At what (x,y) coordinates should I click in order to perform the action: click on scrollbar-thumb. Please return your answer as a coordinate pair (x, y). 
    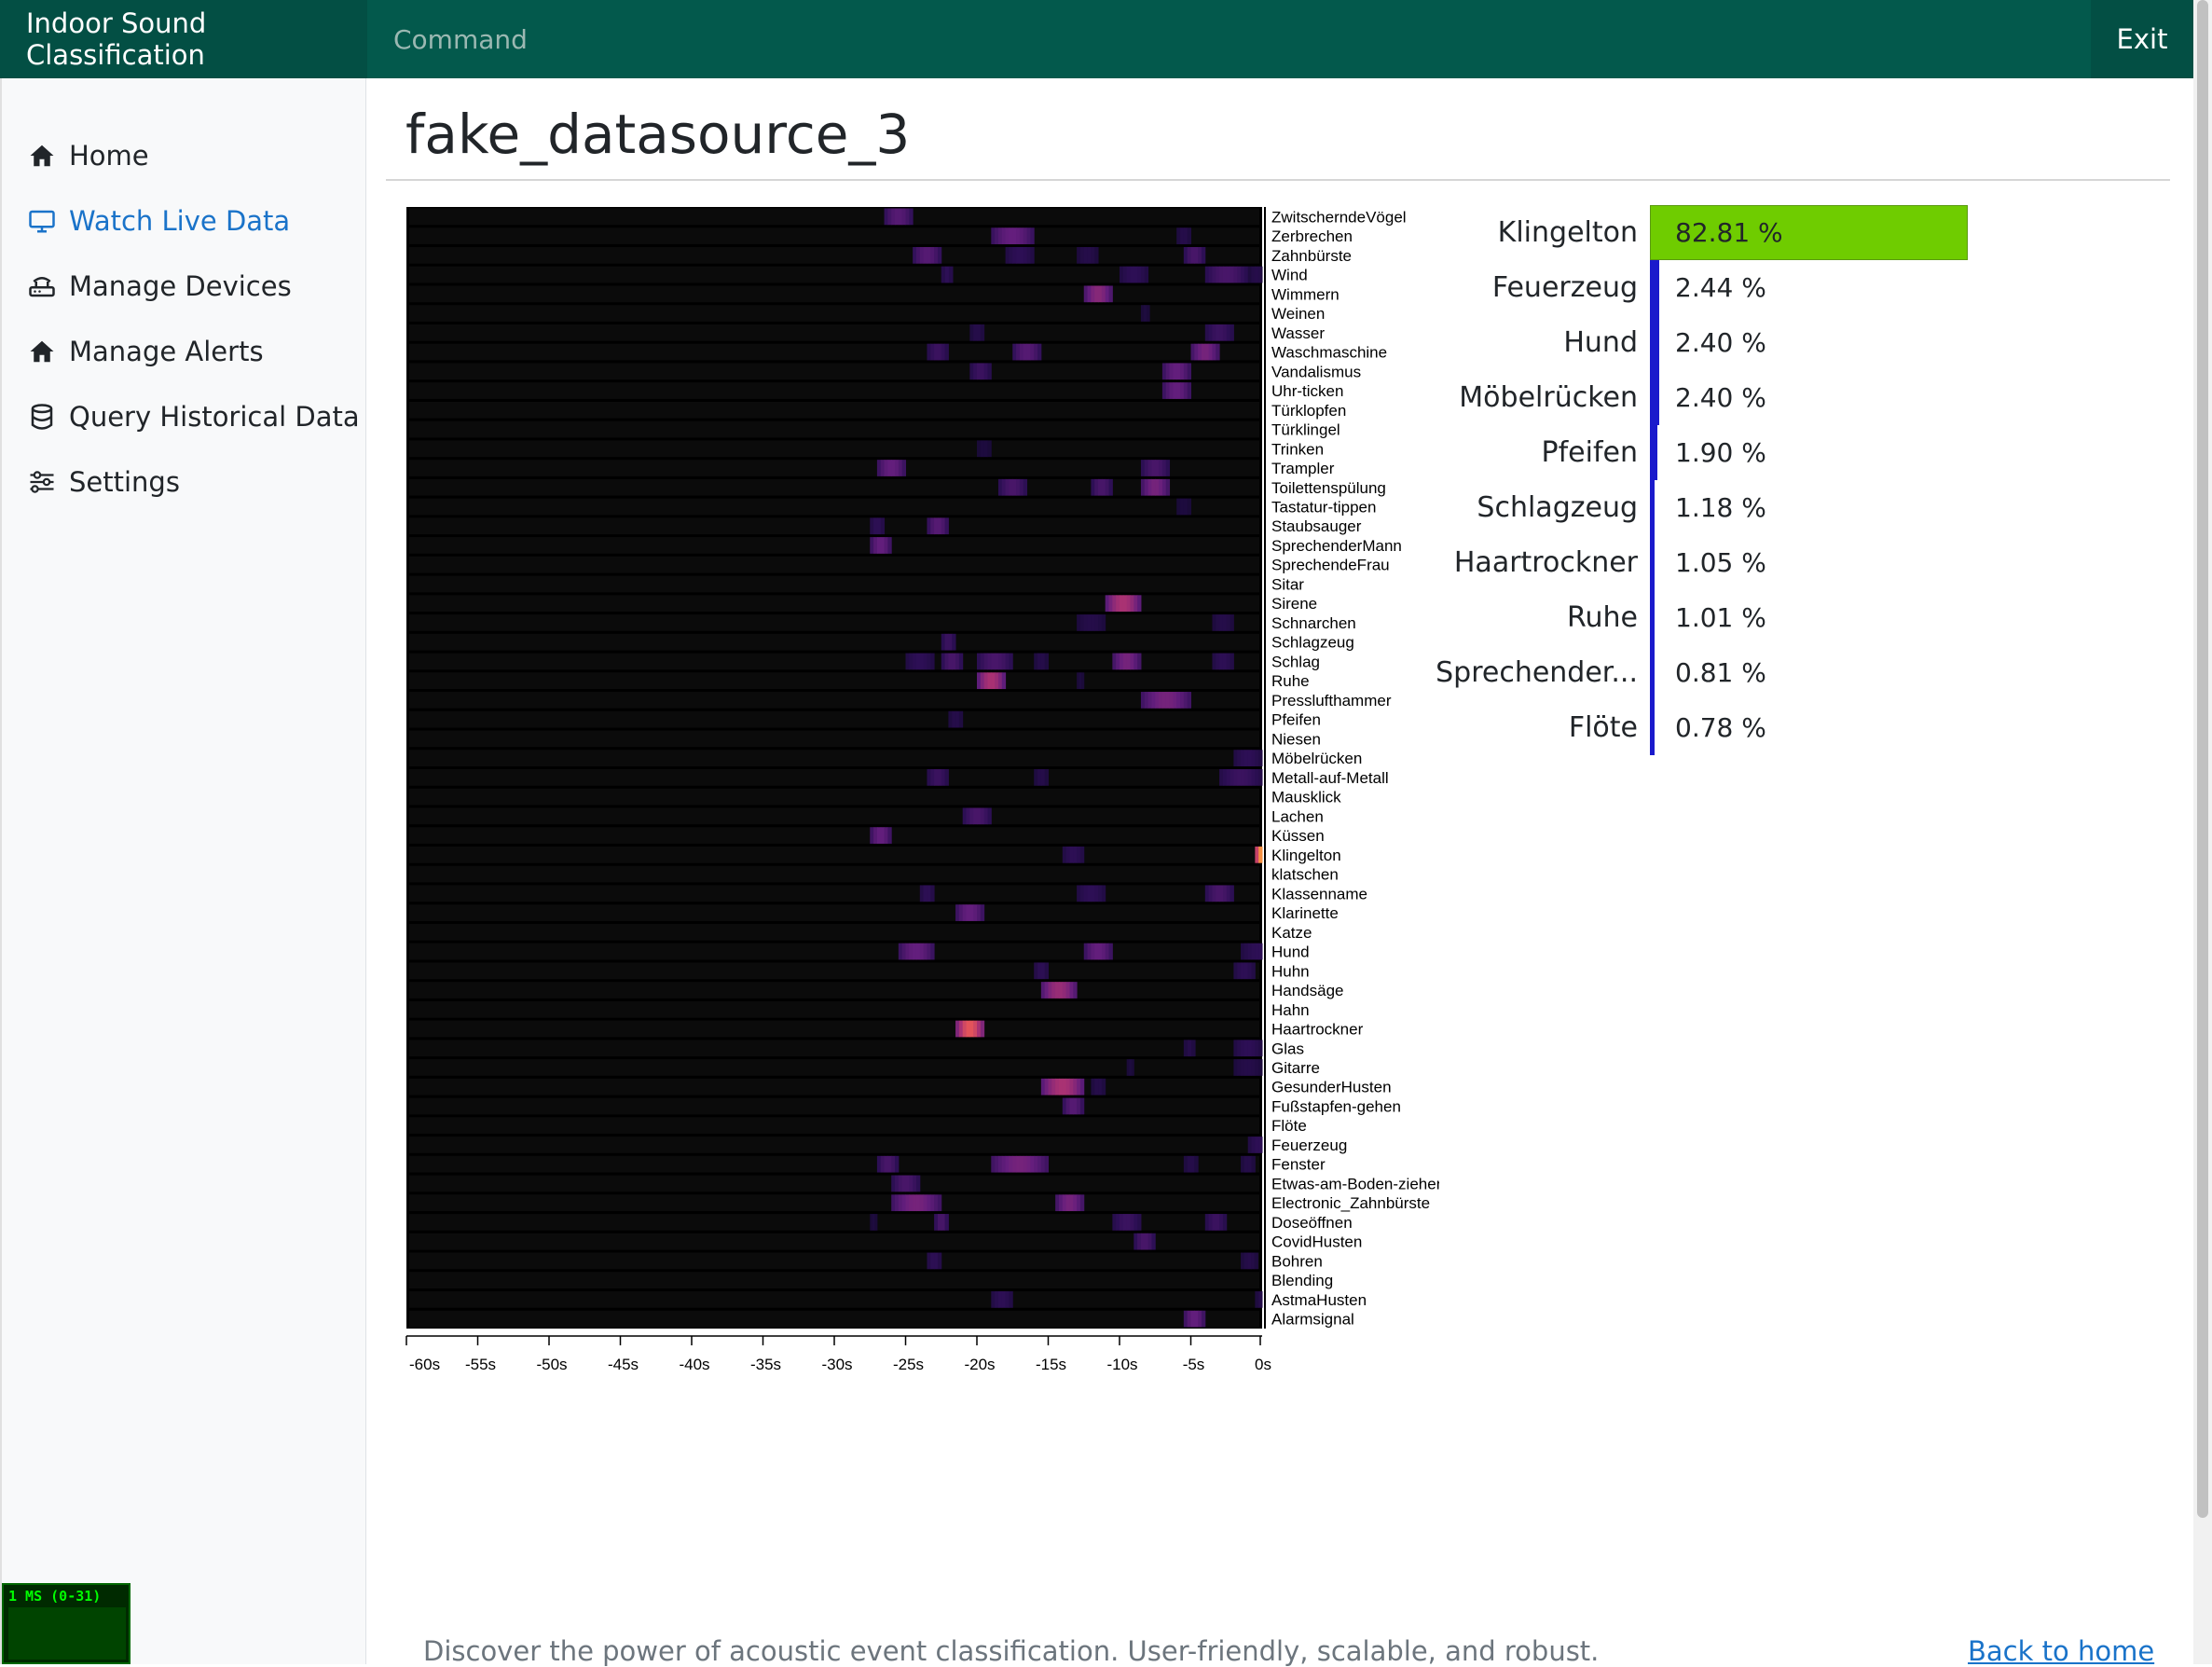
    Looking at the image, I should click on (2202, 759).